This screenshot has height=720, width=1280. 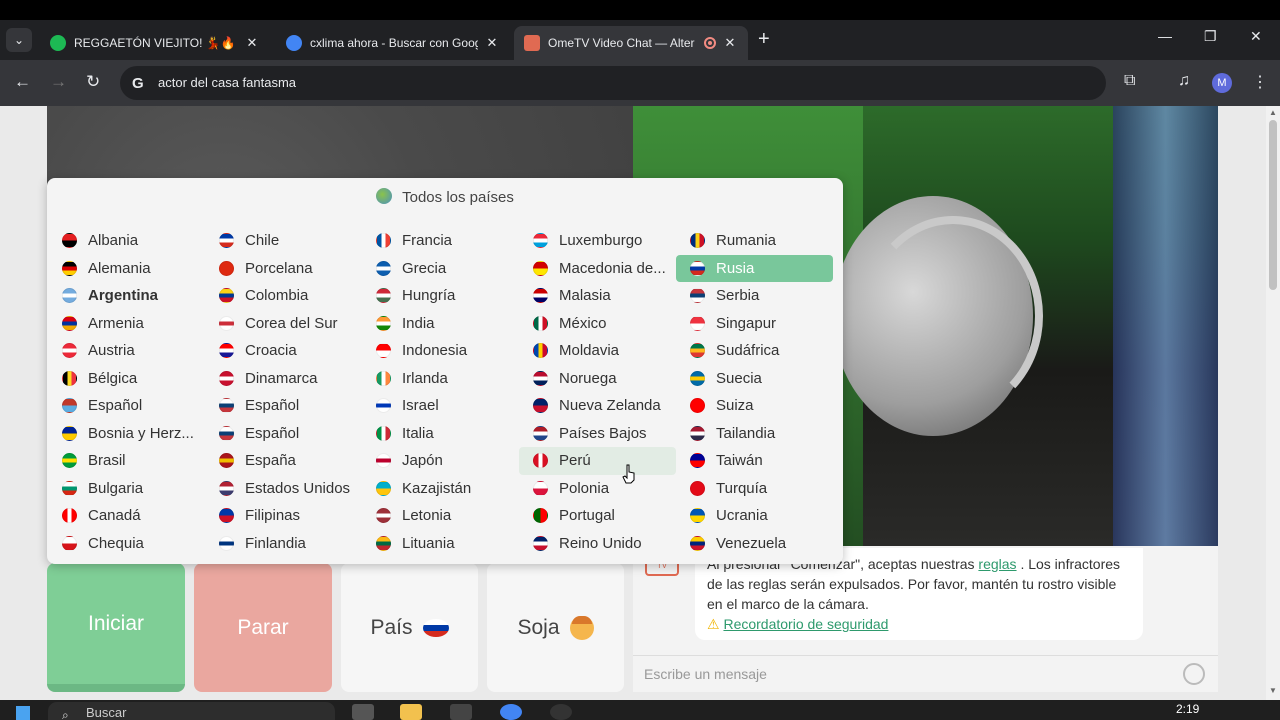 What do you see at coordinates (754, 324) in the screenshot?
I see `country-option: Singapur` at bounding box center [754, 324].